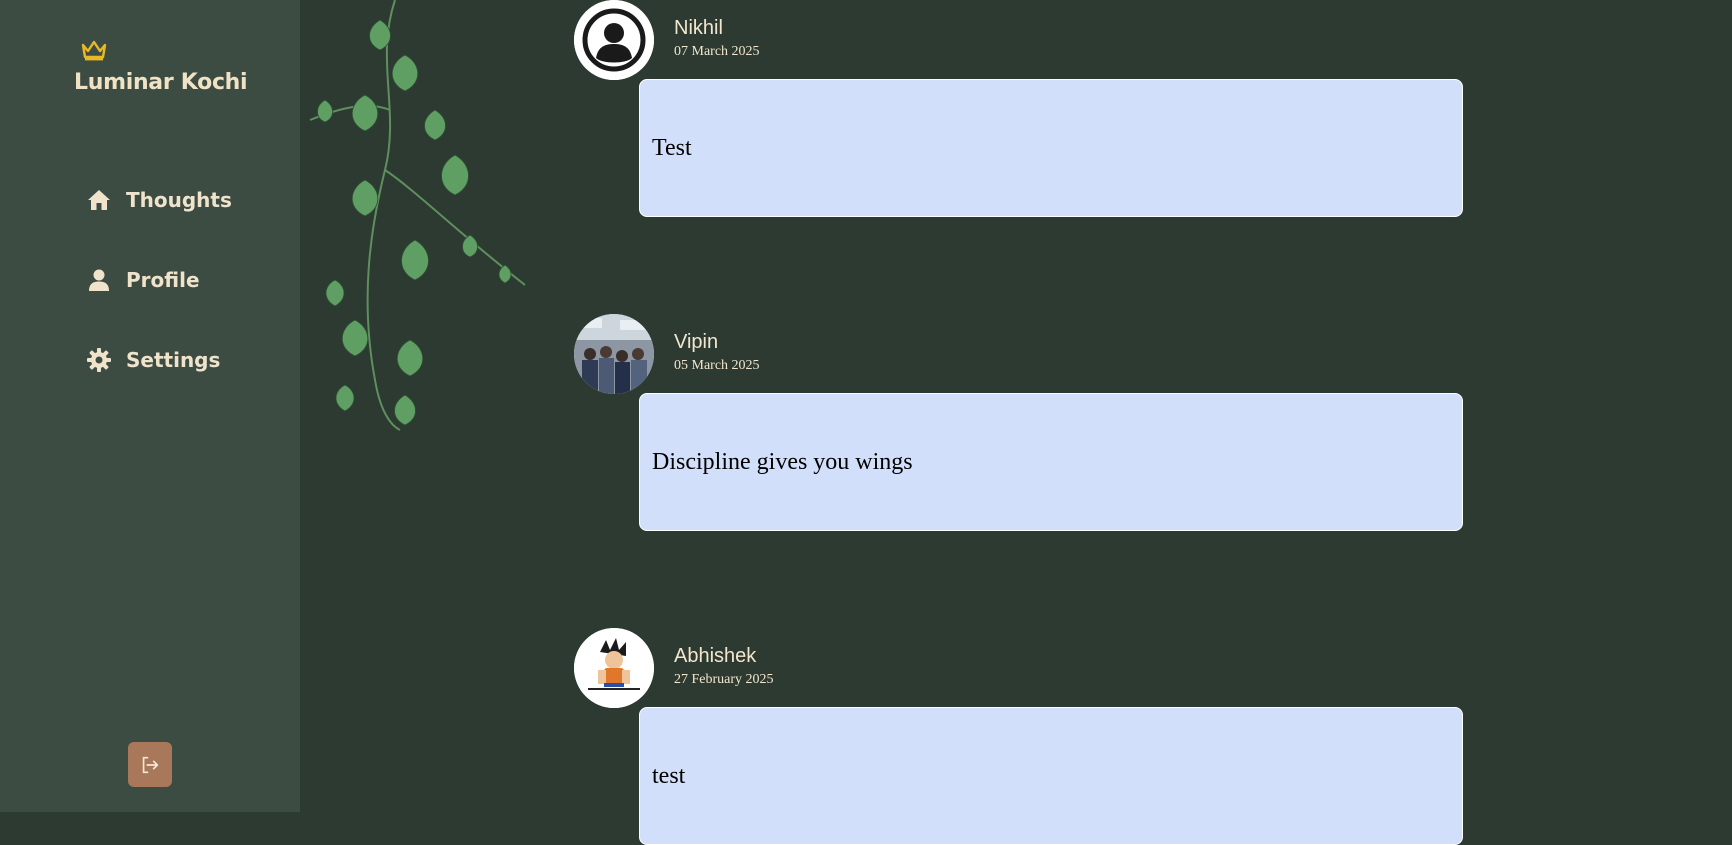 The image size is (1732, 845). What do you see at coordinates (161, 66) in the screenshot?
I see `brand: Luminar Kochi` at bounding box center [161, 66].